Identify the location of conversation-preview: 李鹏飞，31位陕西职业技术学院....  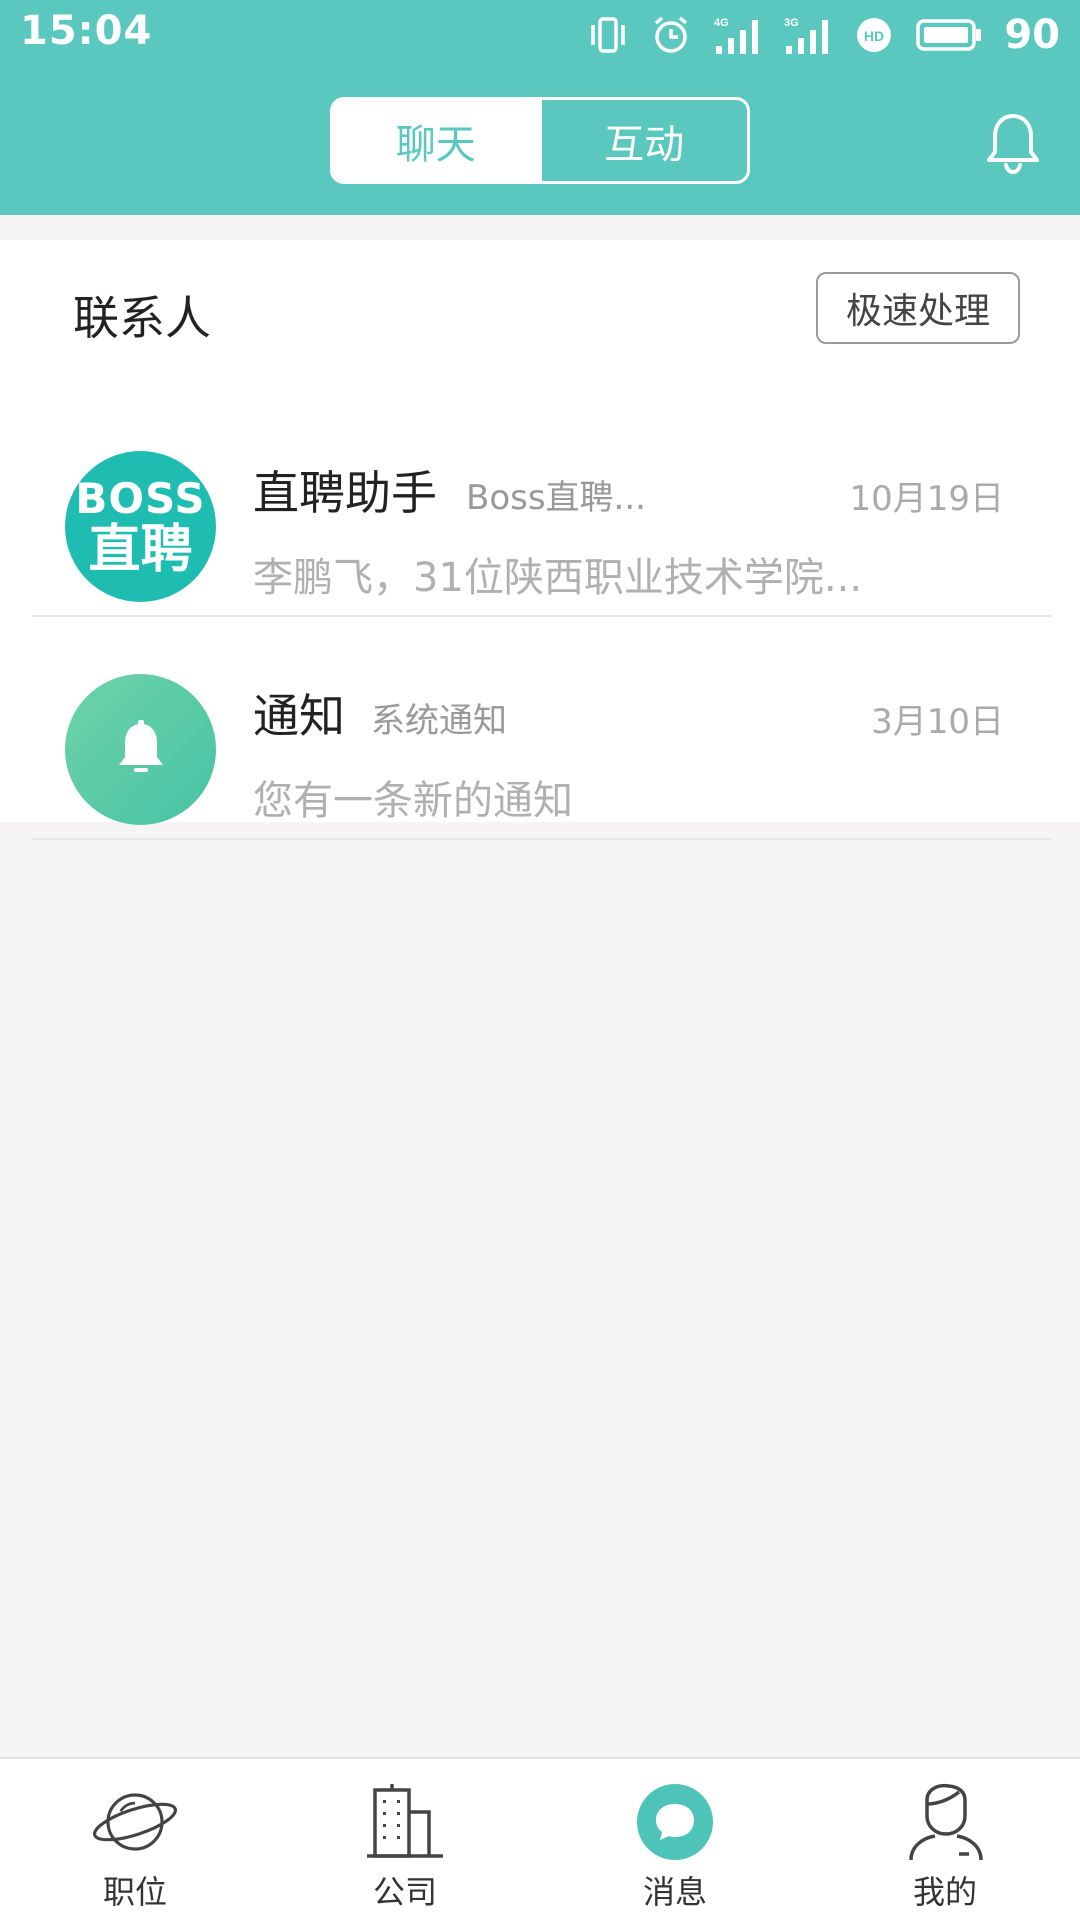
(558, 578).